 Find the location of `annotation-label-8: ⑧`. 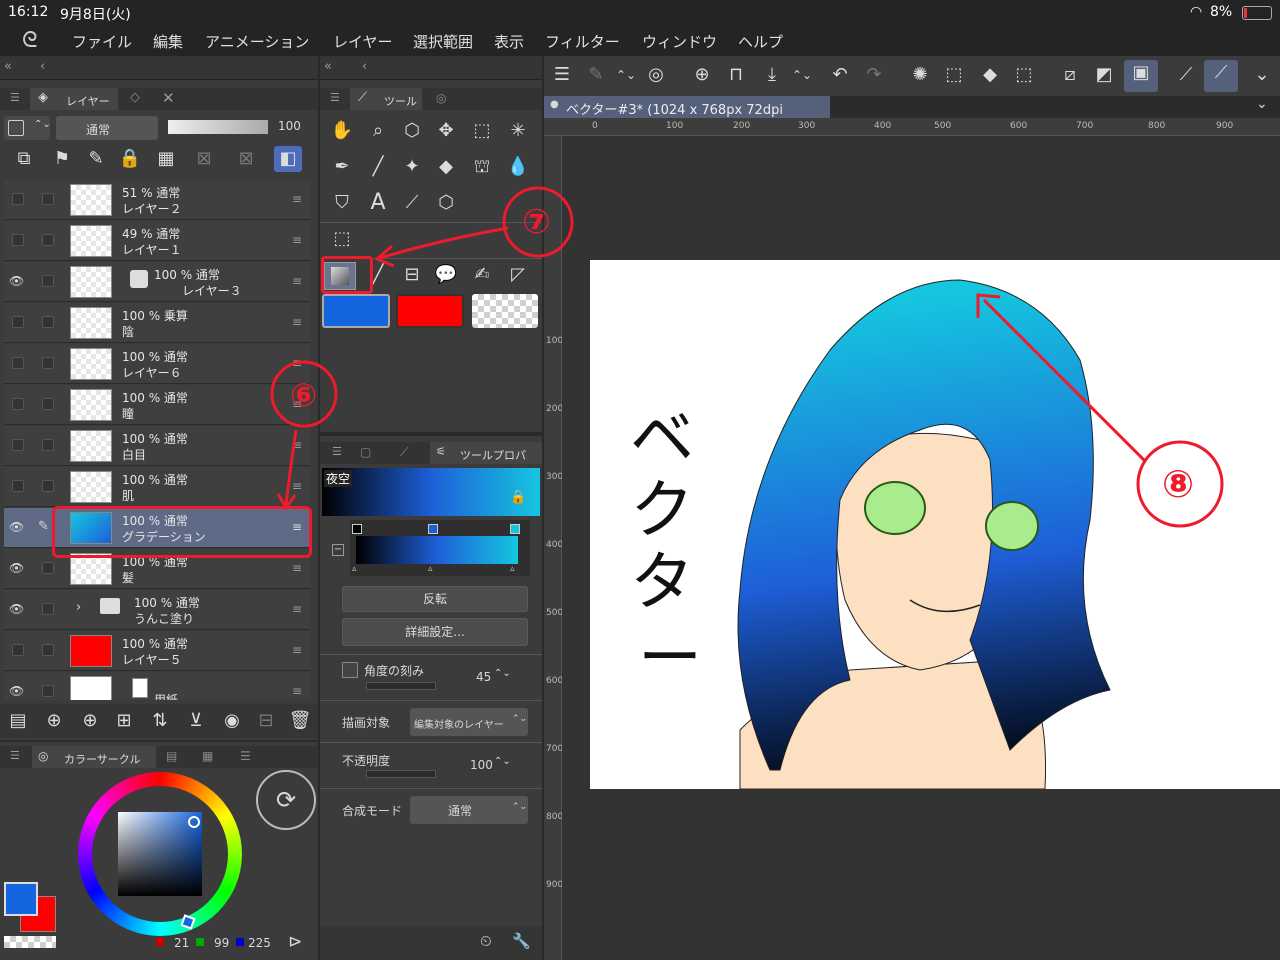

annotation-label-8: ⑧ is located at coordinates (1178, 484).